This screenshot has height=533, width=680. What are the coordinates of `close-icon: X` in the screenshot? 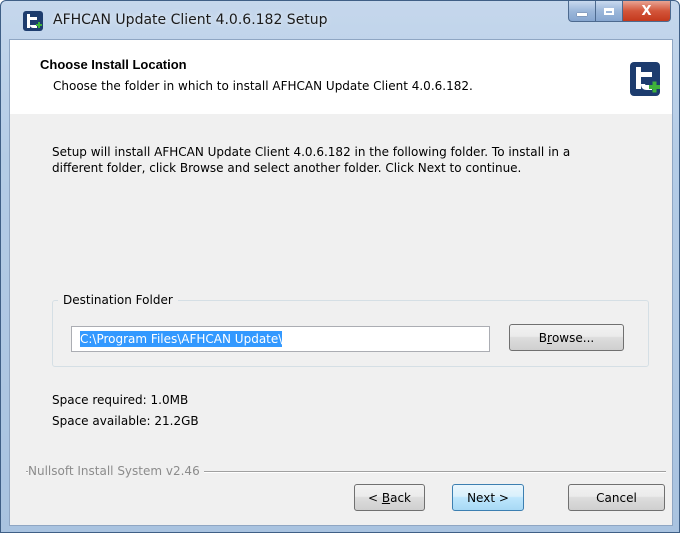 It's located at (646, 11).